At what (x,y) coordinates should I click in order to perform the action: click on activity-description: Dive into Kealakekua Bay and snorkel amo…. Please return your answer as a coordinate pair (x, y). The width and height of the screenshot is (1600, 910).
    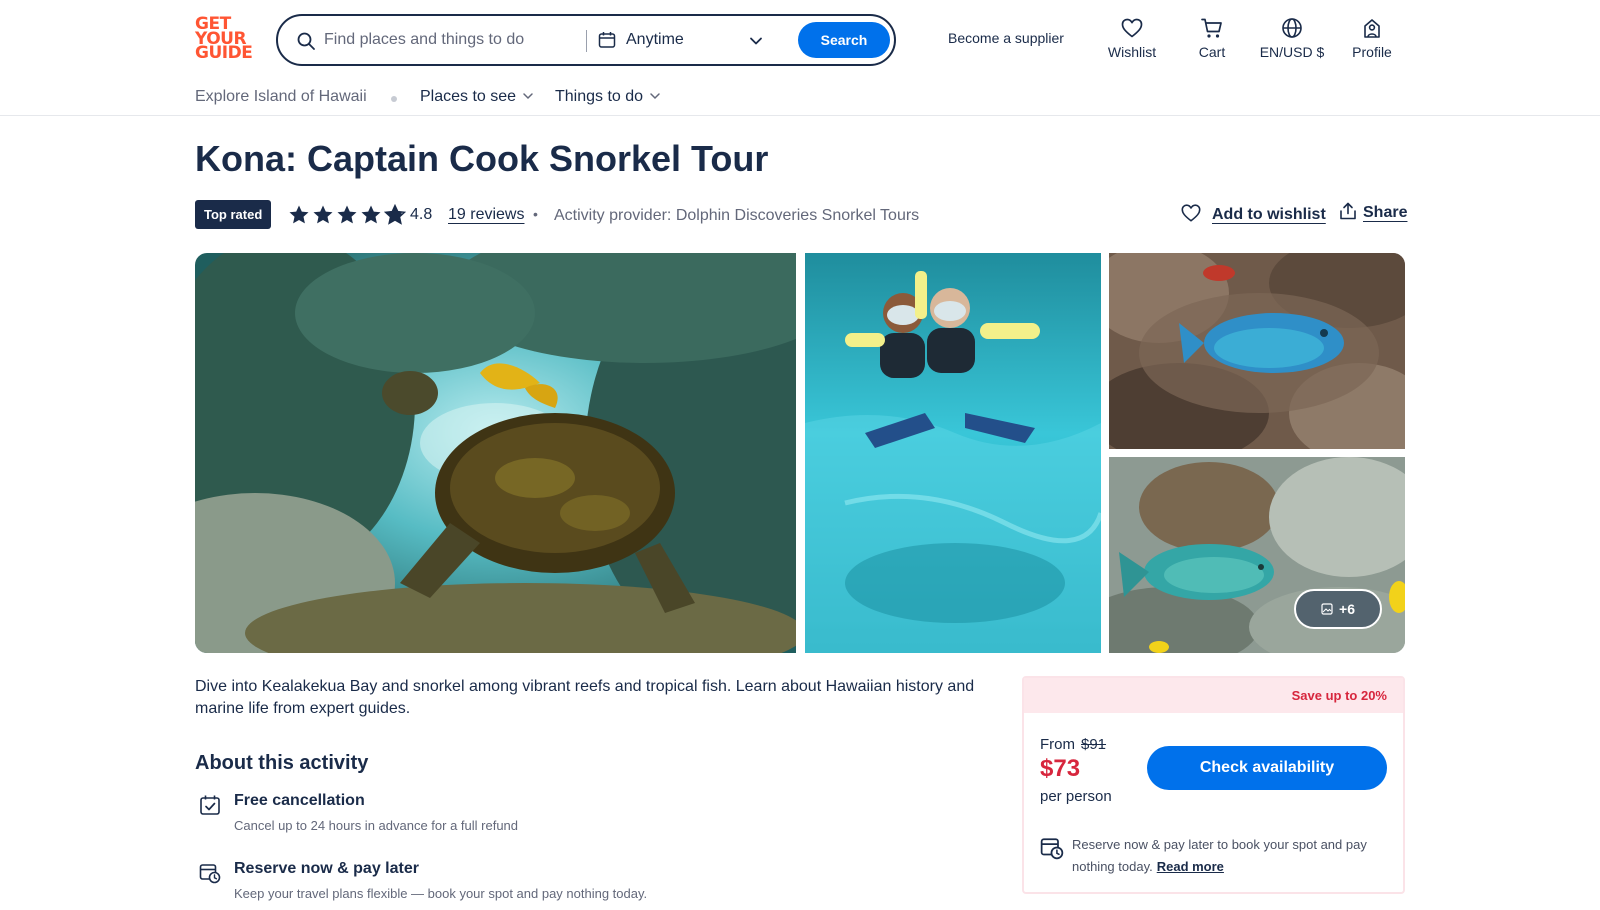
    Looking at the image, I should click on (585, 697).